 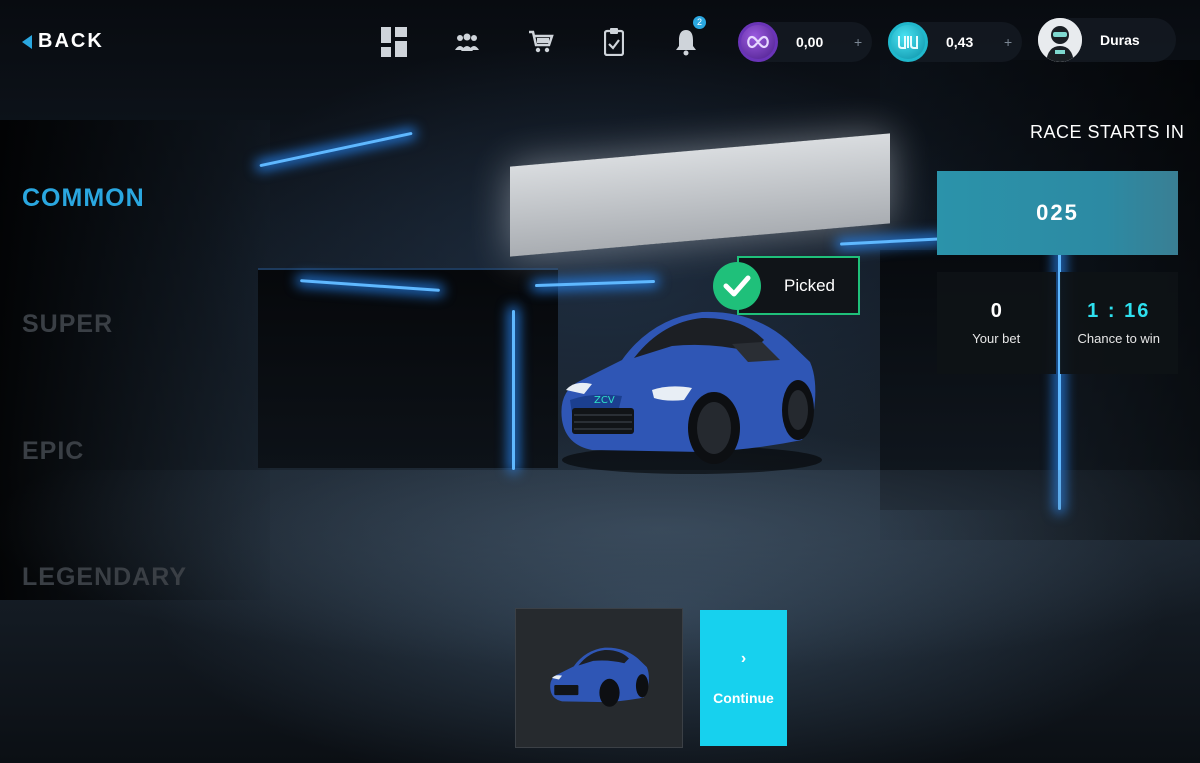 I want to click on selected-car: ZCV, so click(x=687, y=390).